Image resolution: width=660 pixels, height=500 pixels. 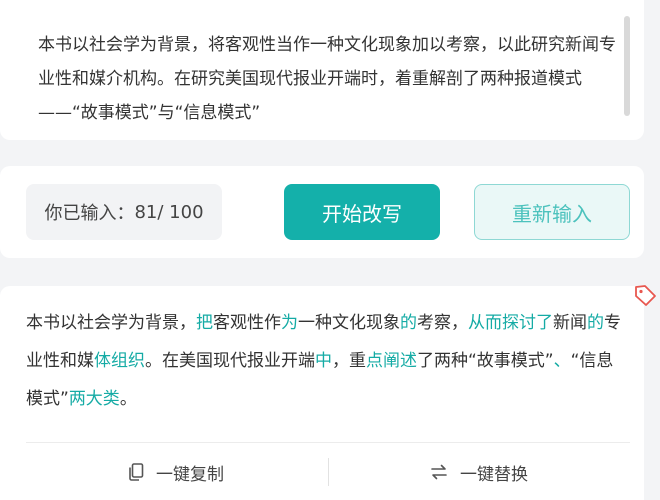 I want to click on rewritten-segment: 把, so click(x=204, y=323).